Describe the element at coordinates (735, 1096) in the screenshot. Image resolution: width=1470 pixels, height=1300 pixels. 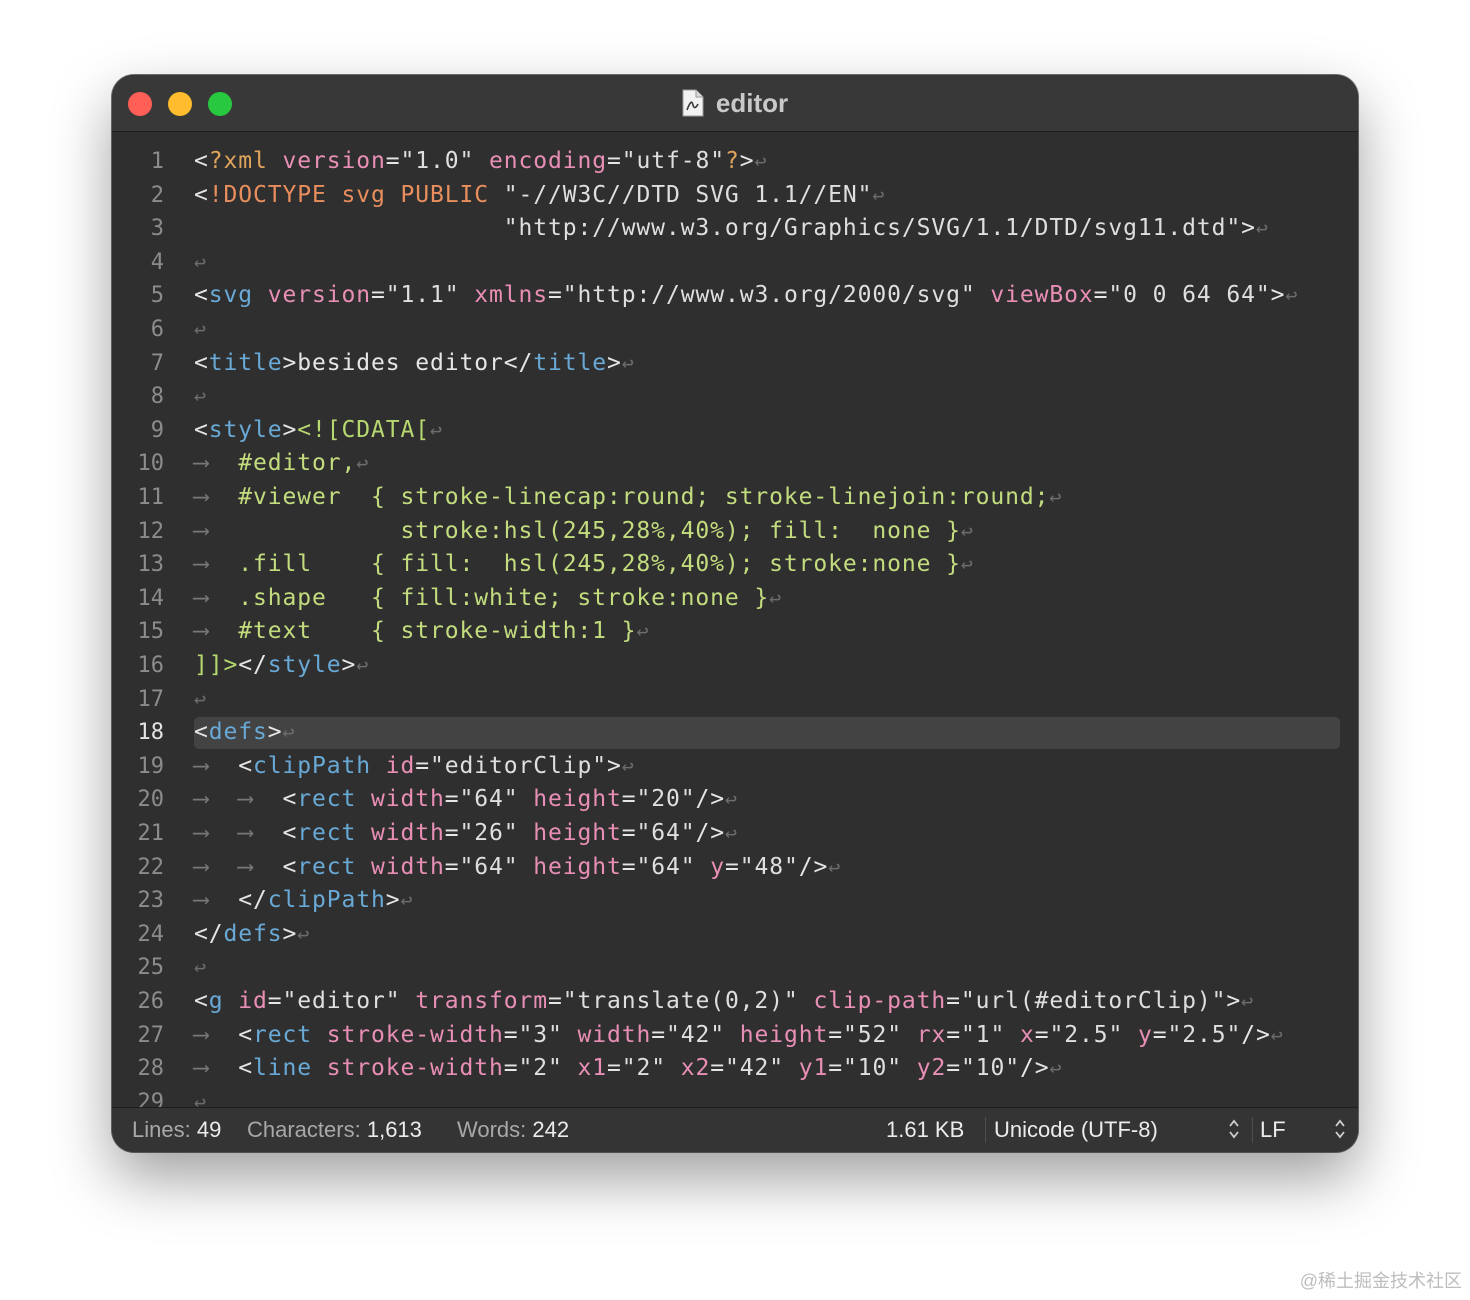
I see `code-line: 29 ↩` at that location.